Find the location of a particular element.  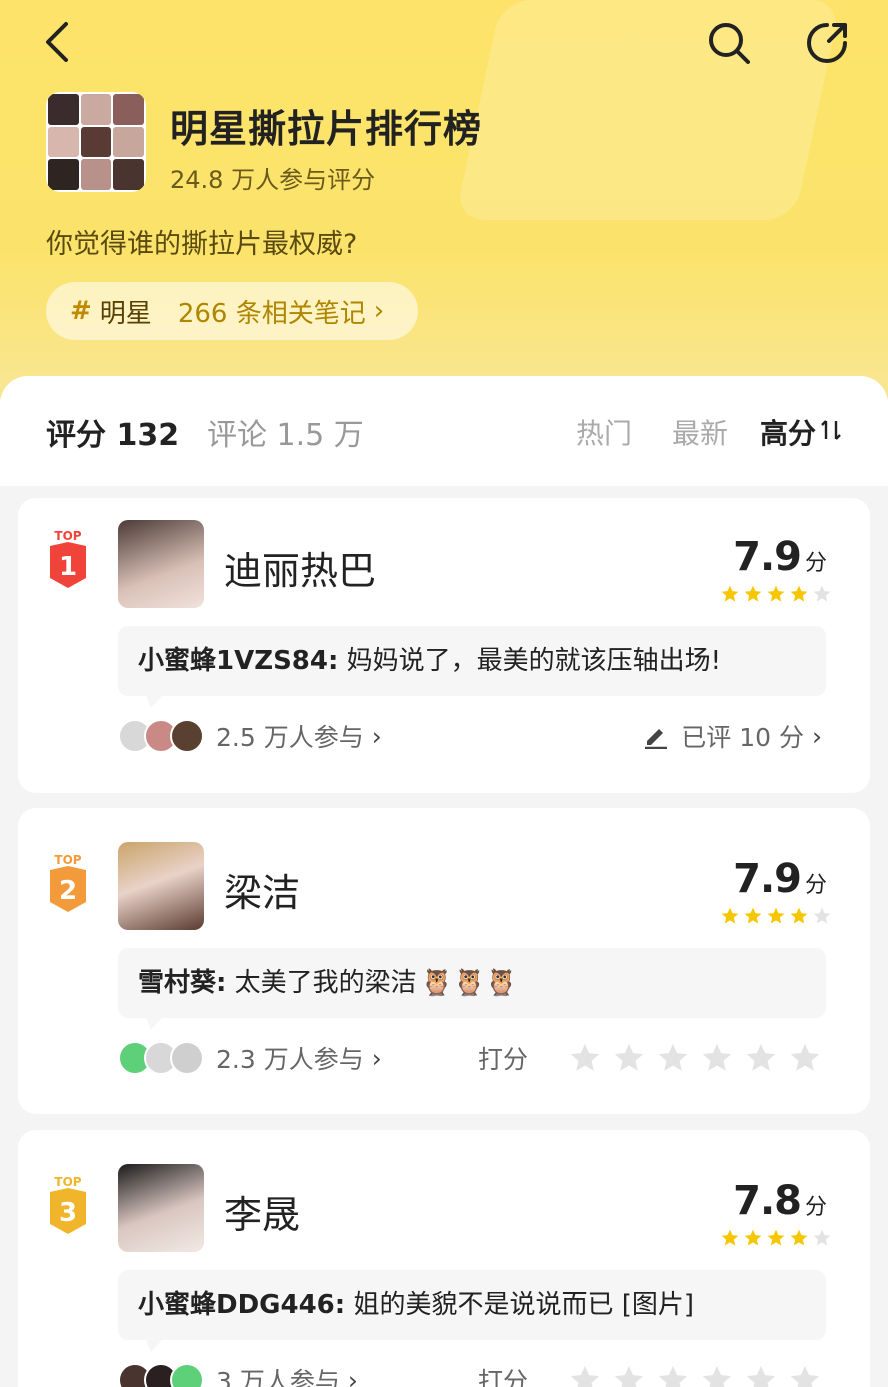

participants-link: 2.3 万人参与 › is located at coordinates (250, 1058).